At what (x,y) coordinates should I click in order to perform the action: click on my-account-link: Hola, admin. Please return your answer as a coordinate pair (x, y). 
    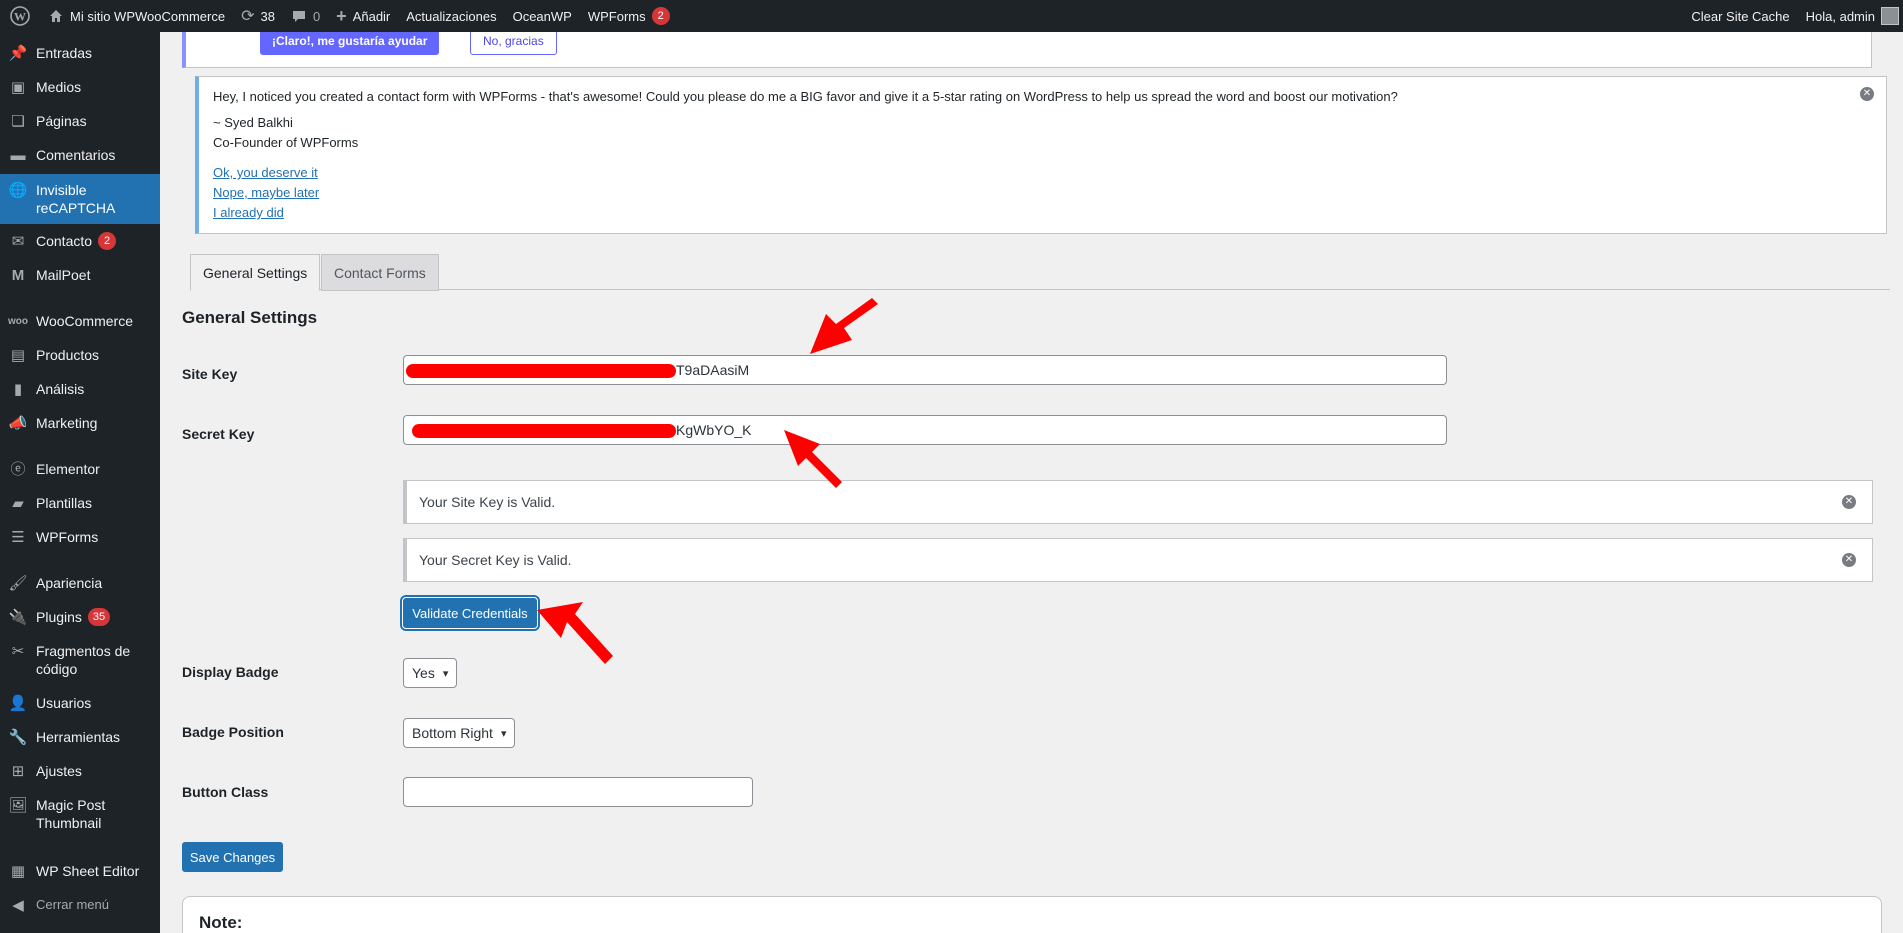
    Looking at the image, I should click on (1850, 16).